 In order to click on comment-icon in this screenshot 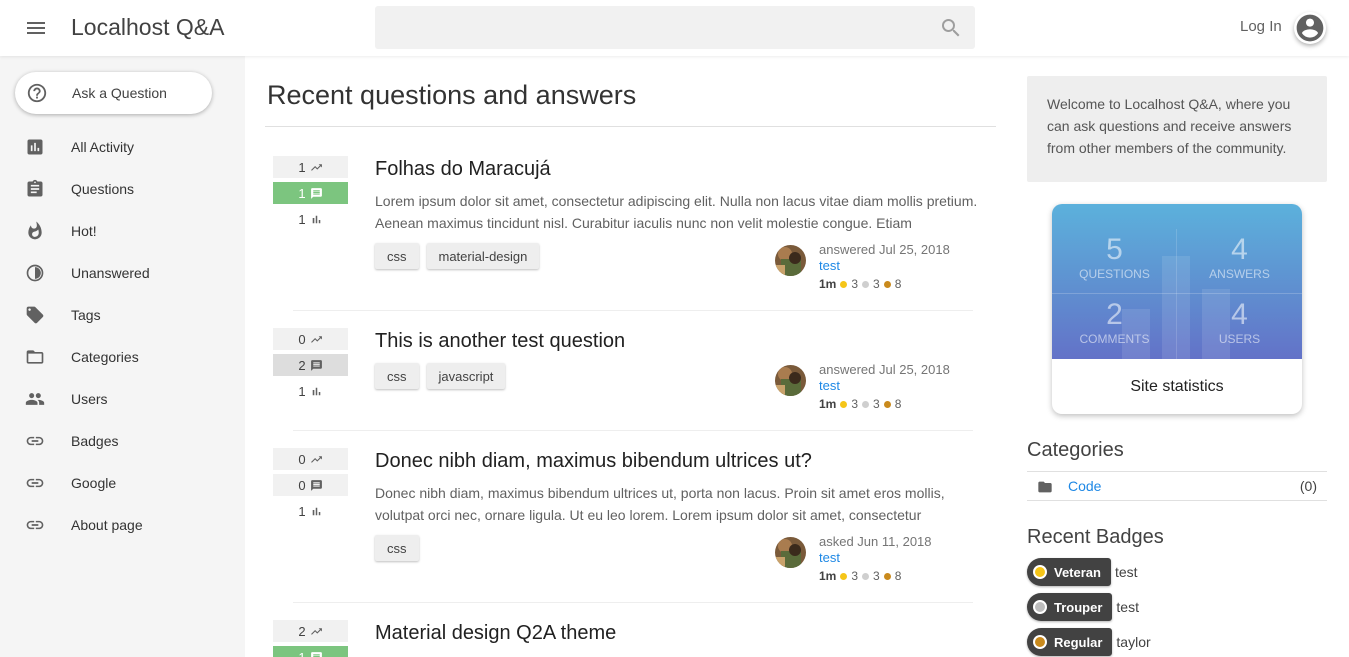, I will do `click(316, 193)`.